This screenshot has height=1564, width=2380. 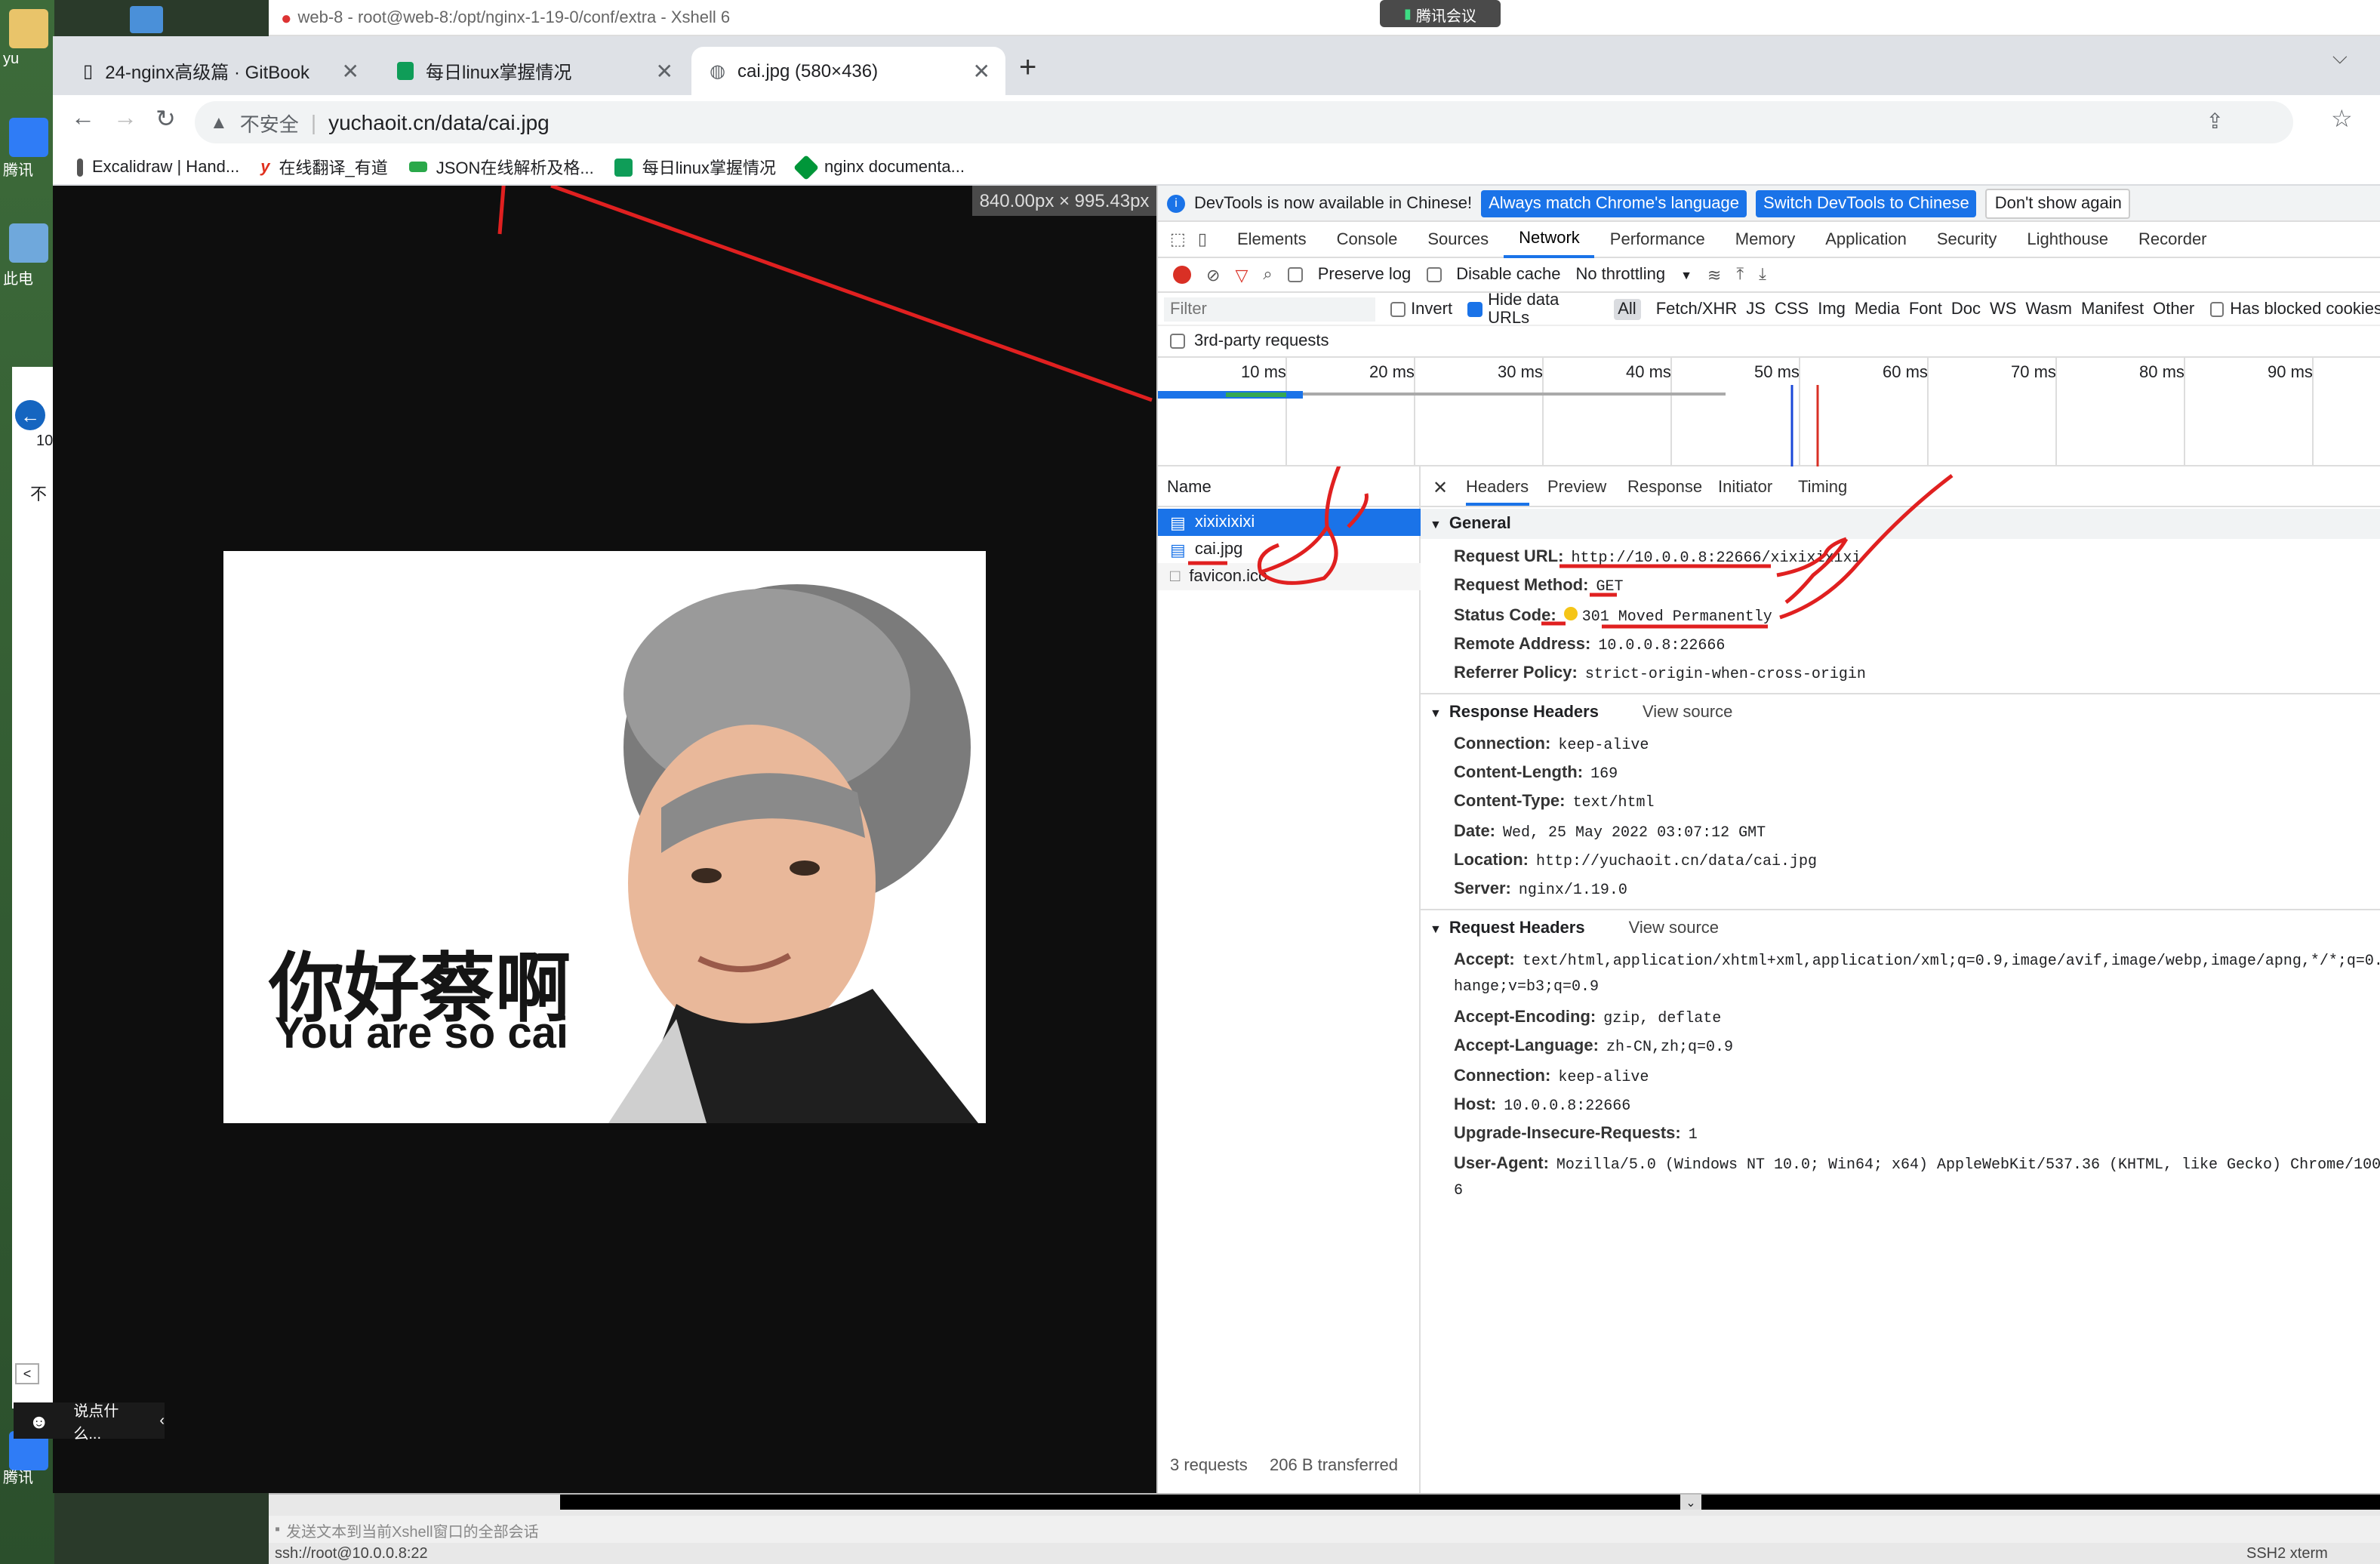 What do you see at coordinates (1367, 239) in the screenshot?
I see `tab-console: Console` at bounding box center [1367, 239].